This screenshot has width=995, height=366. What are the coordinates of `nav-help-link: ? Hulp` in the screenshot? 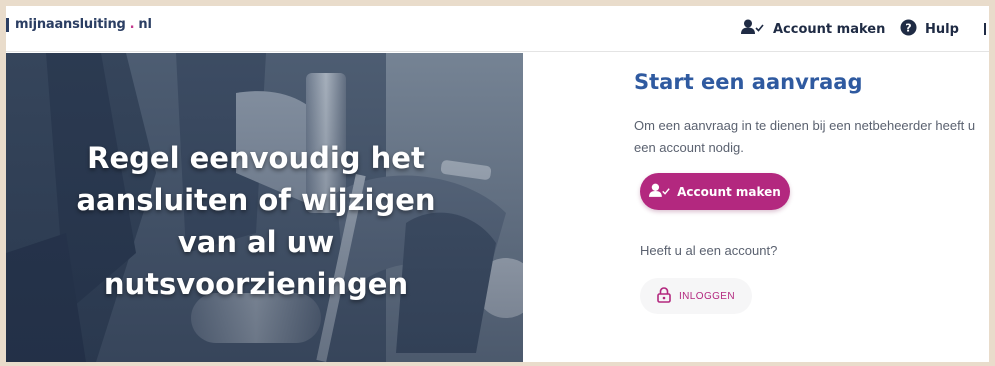 It's located at (929, 29).